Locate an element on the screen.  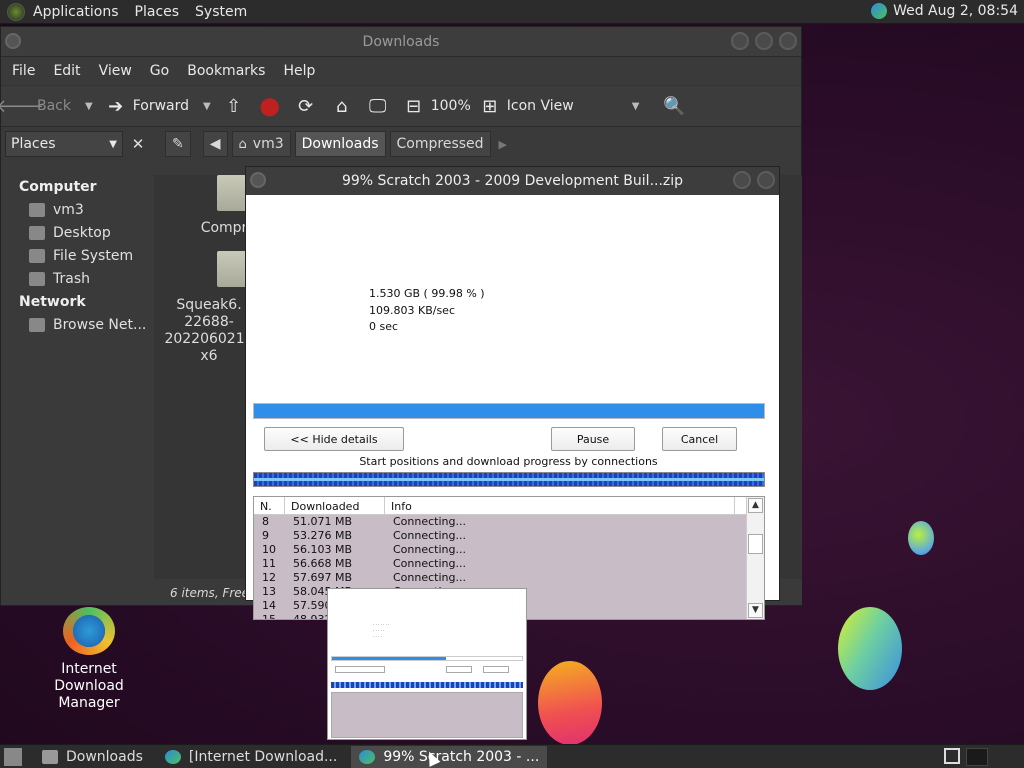
menu-edit: Edit is located at coordinates (66, 71).